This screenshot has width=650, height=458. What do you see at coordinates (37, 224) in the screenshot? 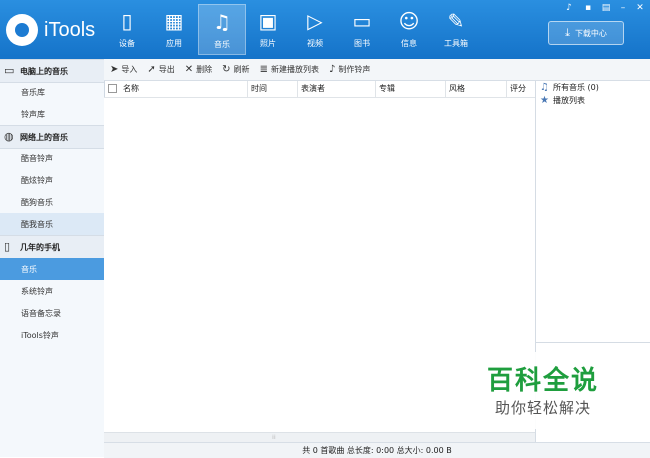
I see `sidebar-item-label: 酷我音乐` at bounding box center [37, 224].